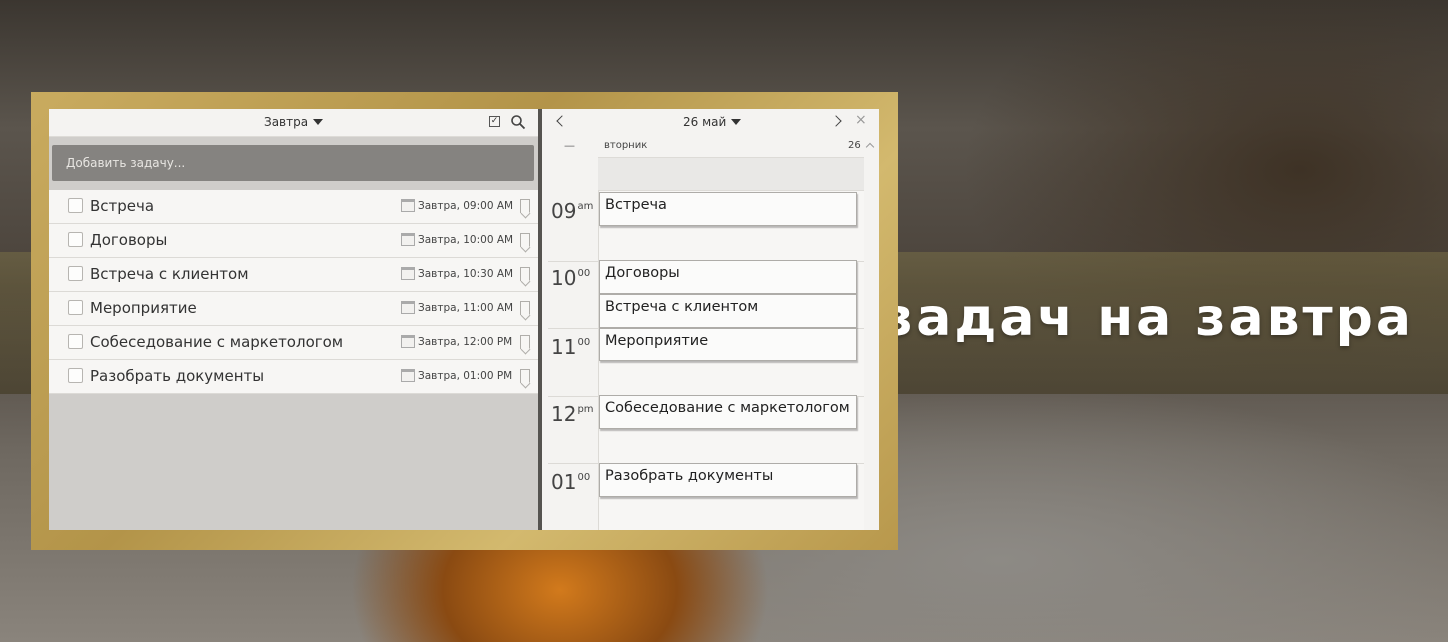 This screenshot has height=642, width=1448. What do you see at coordinates (465, 342) in the screenshot?
I see `task-date: Завтра, 12:00 PM` at bounding box center [465, 342].